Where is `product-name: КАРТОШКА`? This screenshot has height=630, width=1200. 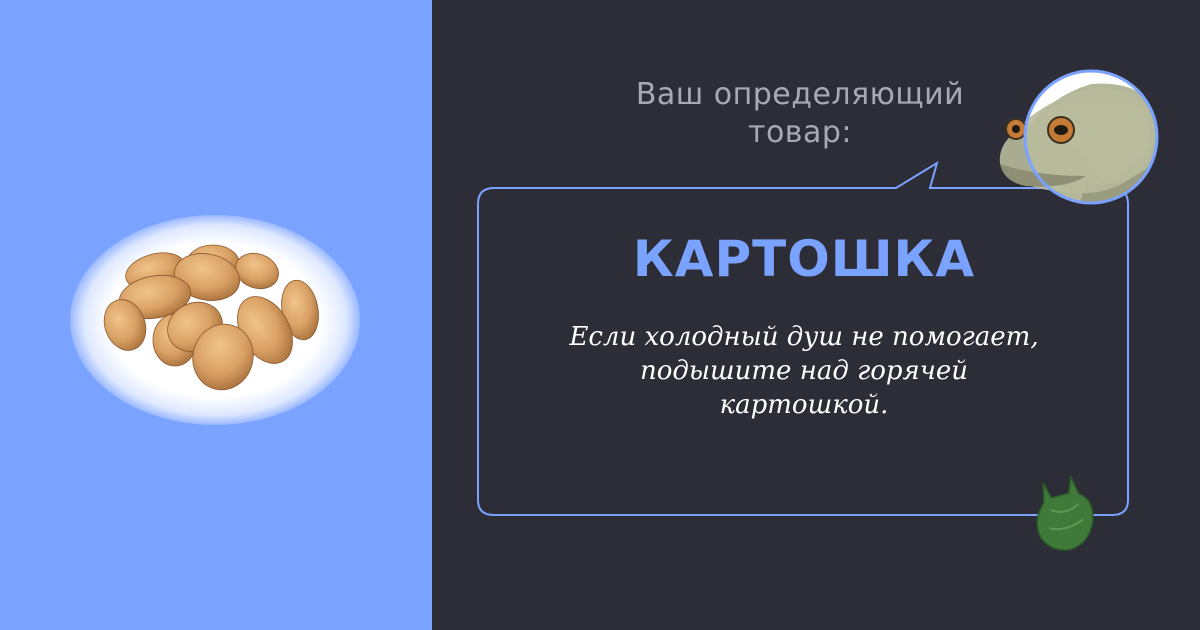
product-name: КАРТОШКА is located at coordinates (804, 259).